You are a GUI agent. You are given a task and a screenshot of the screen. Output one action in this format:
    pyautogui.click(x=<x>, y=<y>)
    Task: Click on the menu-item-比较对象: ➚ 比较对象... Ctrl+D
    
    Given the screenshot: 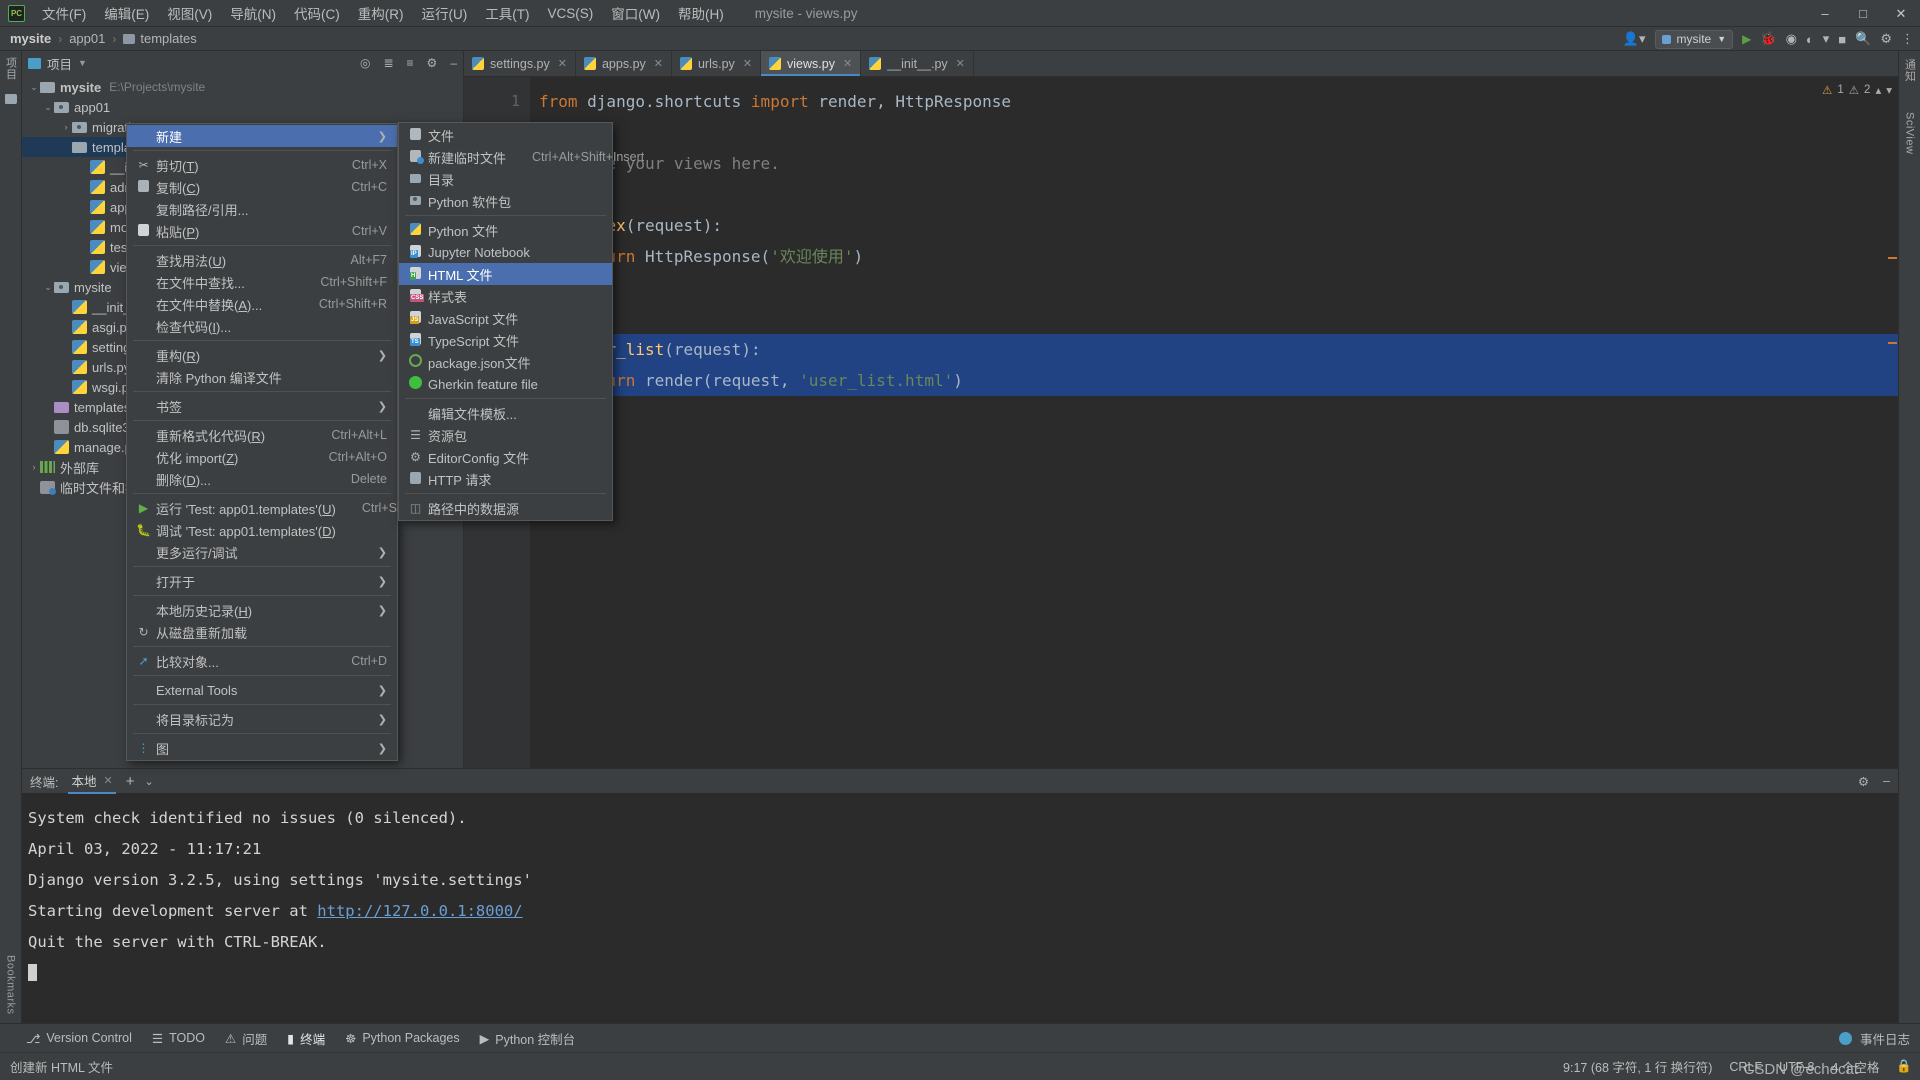 What is the action you would take?
    pyautogui.click(x=262, y=661)
    